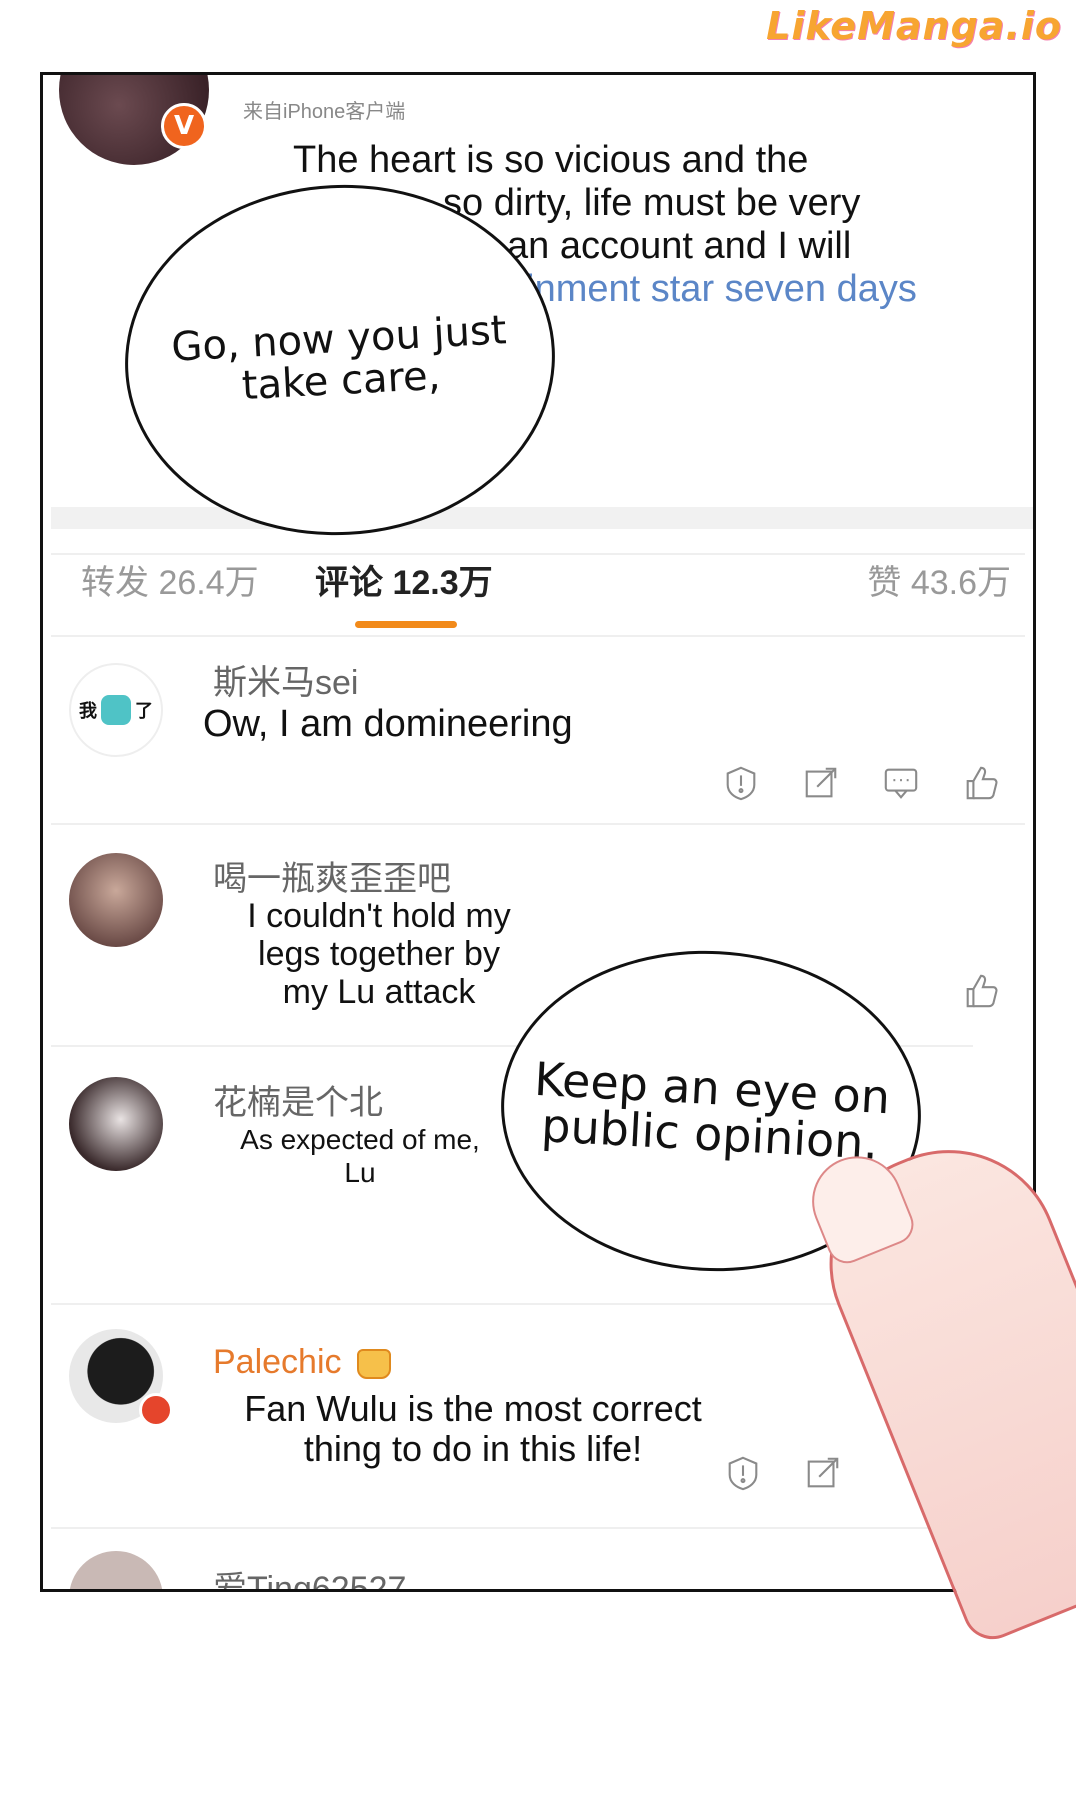 This screenshot has width=1076, height=1812. Describe the element at coordinates (373, 1364) in the screenshot. I see `crown-icon` at that location.